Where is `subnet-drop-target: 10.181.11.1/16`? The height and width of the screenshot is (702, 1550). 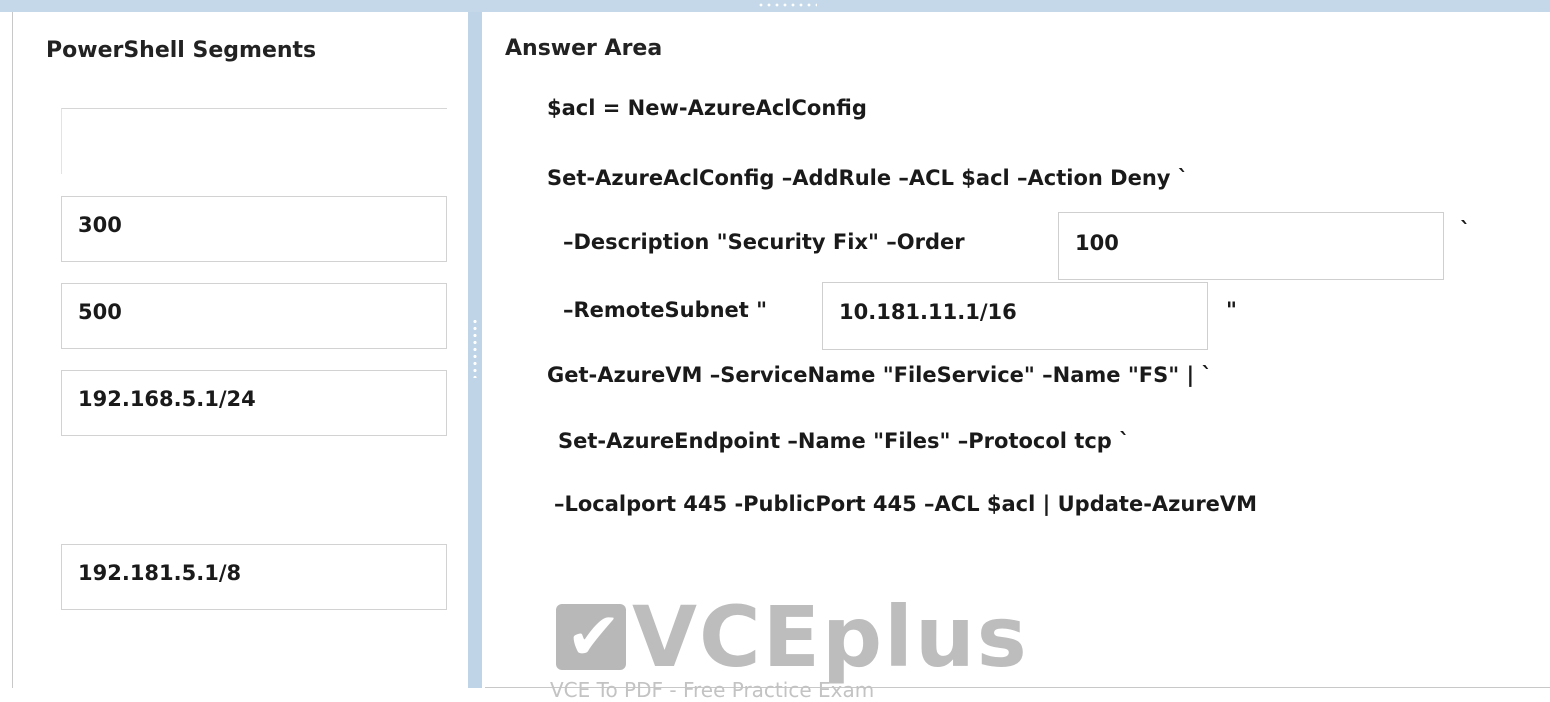 subnet-drop-target: 10.181.11.1/16 is located at coordinates (1015, 316).